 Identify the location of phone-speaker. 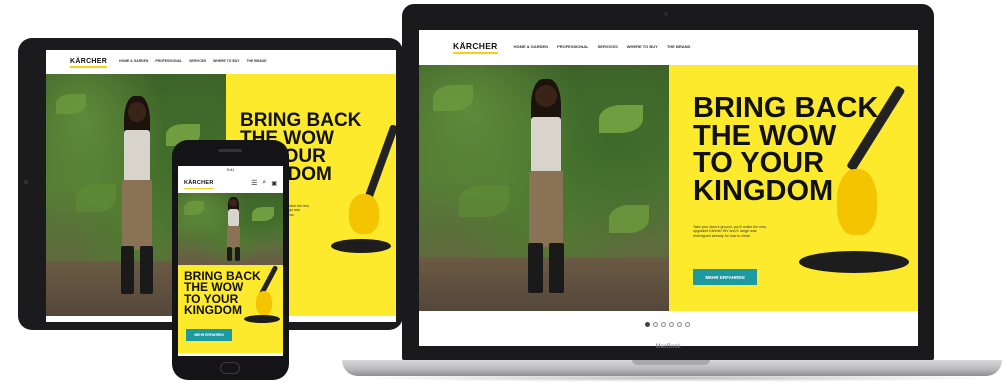
(230, 150).